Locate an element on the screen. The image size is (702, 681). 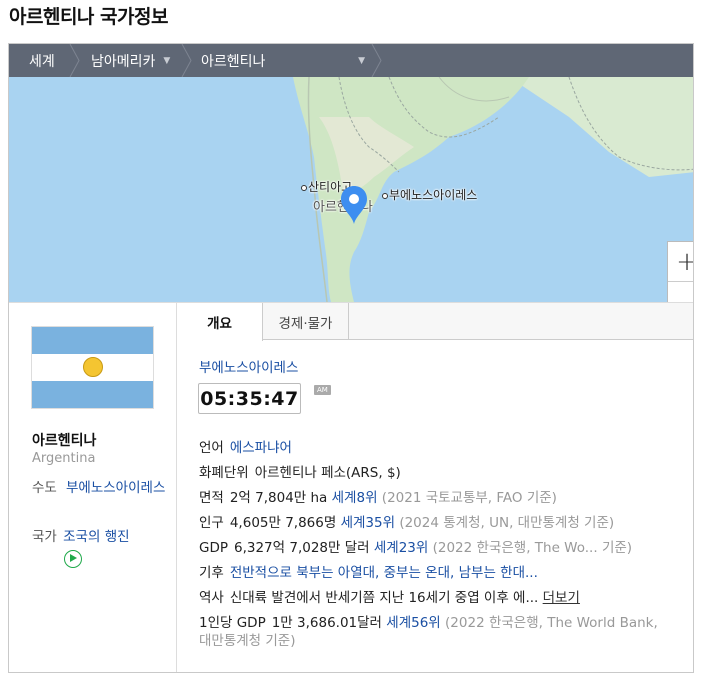
fact-label: 화폐단위 is located at coordinates (224, 473).